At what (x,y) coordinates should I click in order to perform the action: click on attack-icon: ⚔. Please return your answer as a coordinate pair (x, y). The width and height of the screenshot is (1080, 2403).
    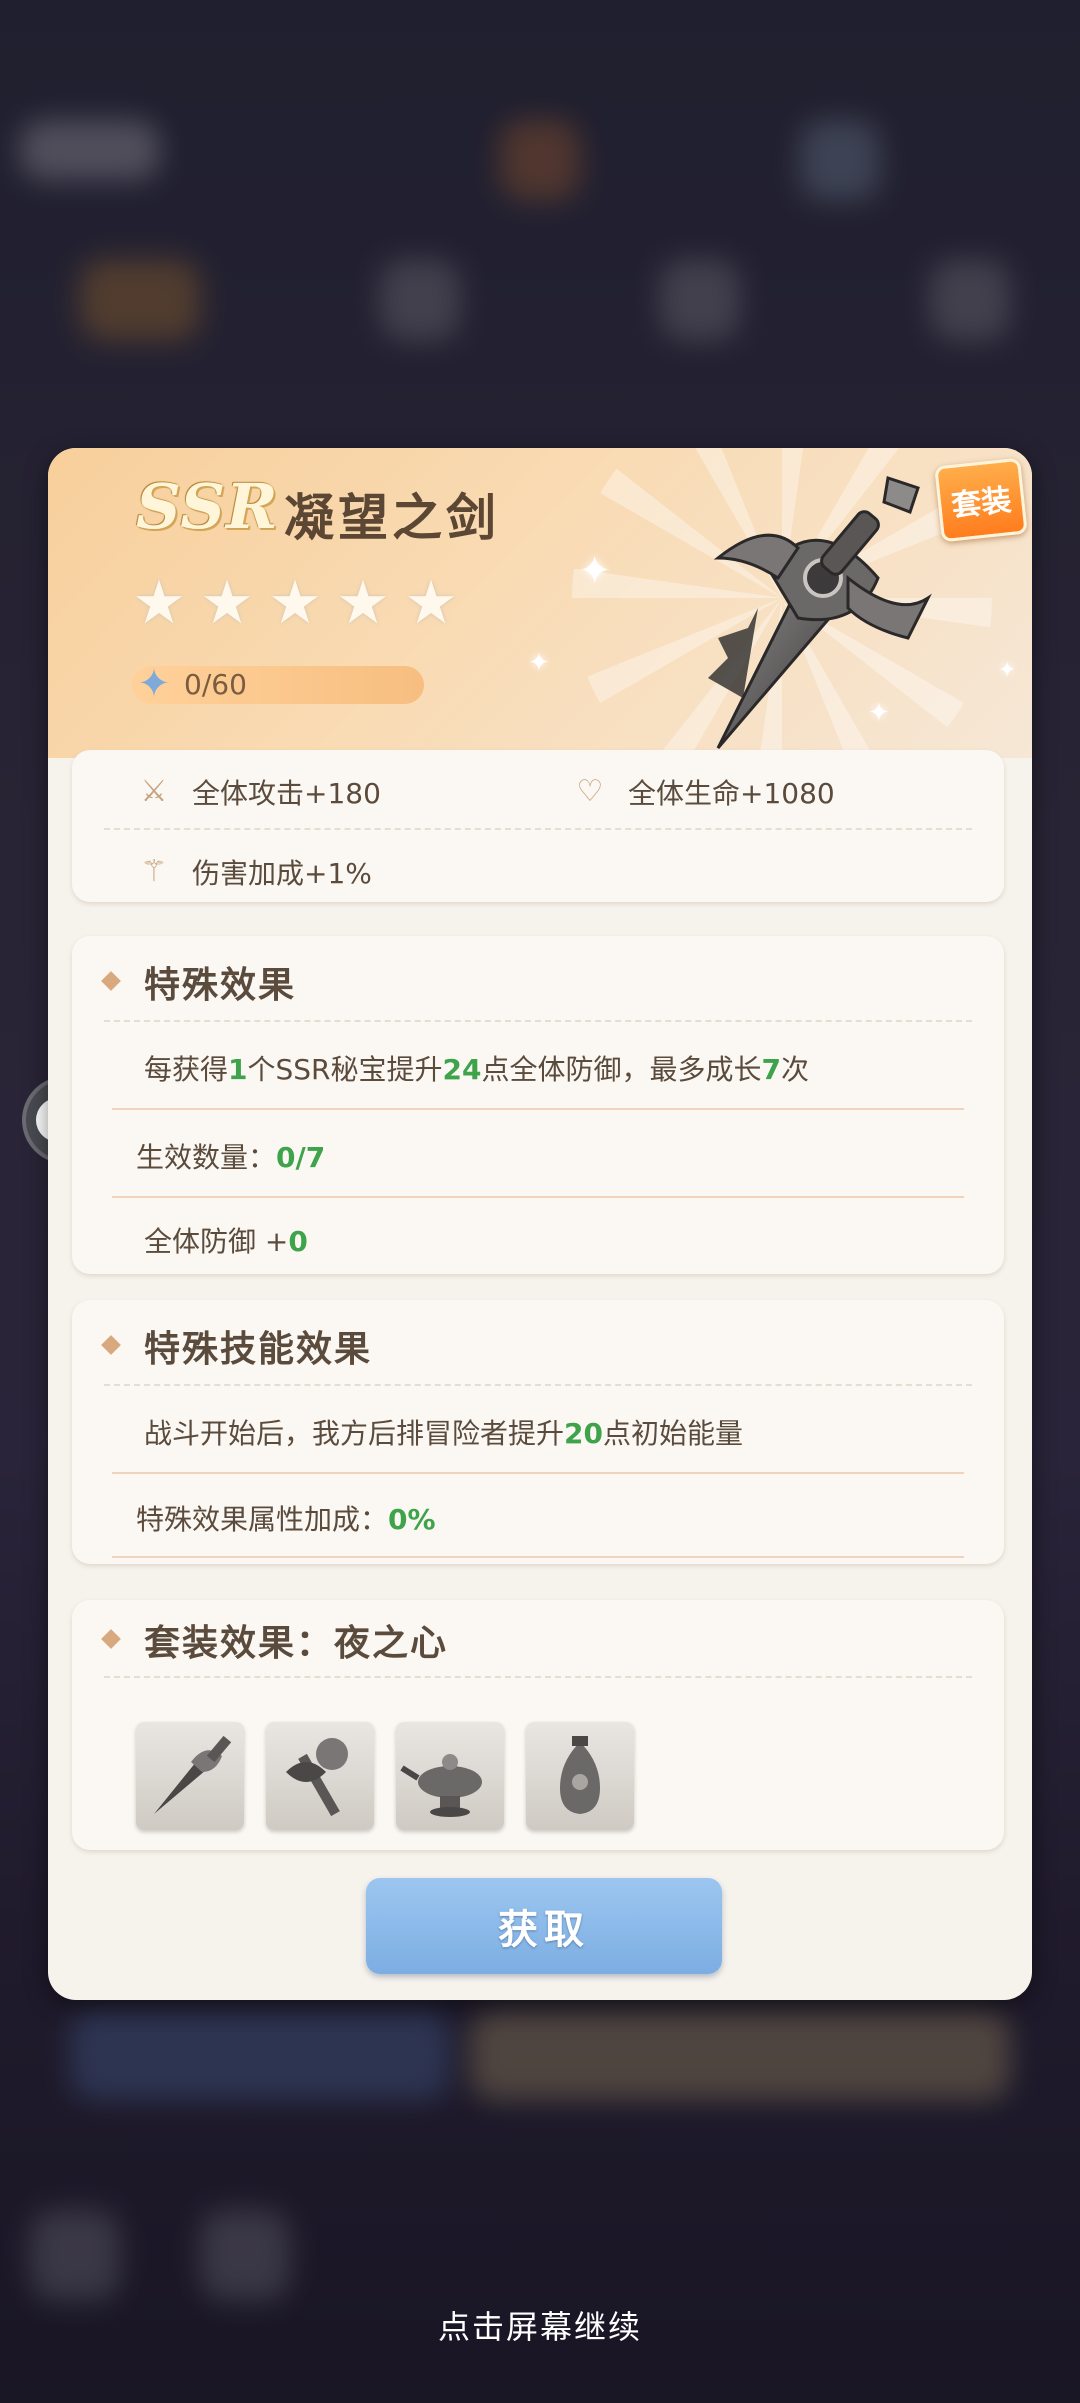
    Looking at the image, I should click on (154, 791).